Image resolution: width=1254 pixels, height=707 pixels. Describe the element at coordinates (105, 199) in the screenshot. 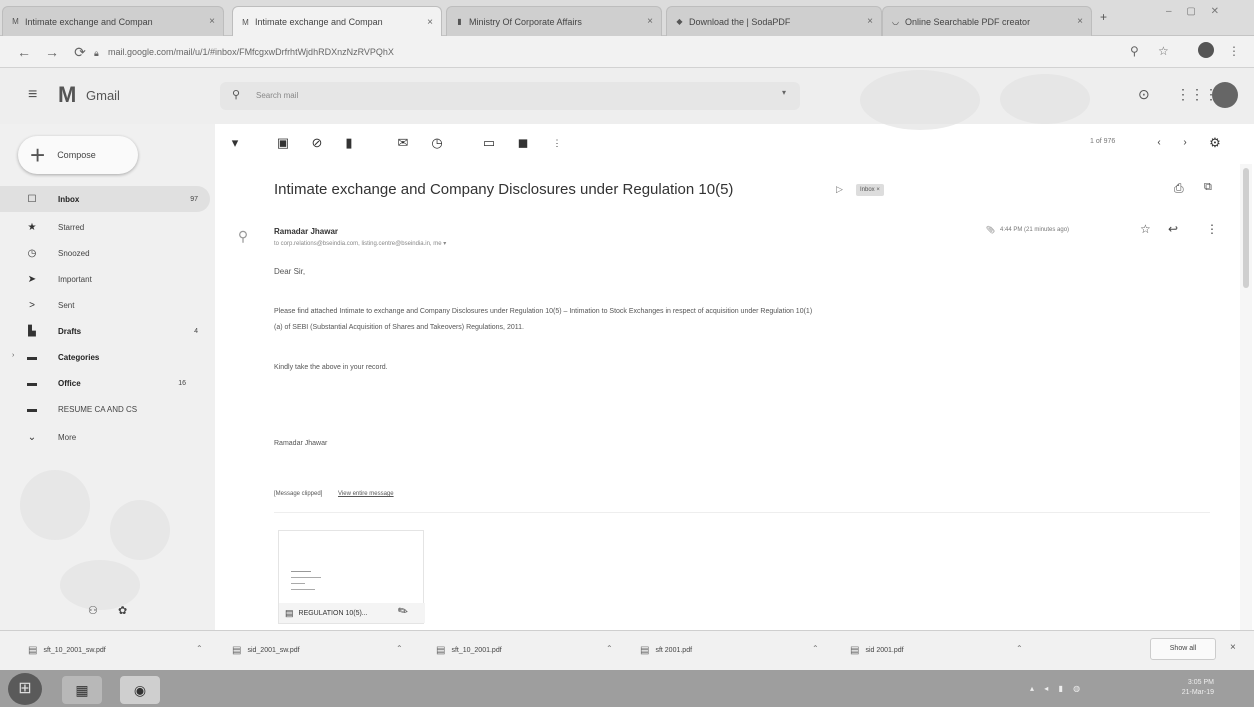

I see `sidebar-item-inbox: ☐ Inbox 97` at that location.